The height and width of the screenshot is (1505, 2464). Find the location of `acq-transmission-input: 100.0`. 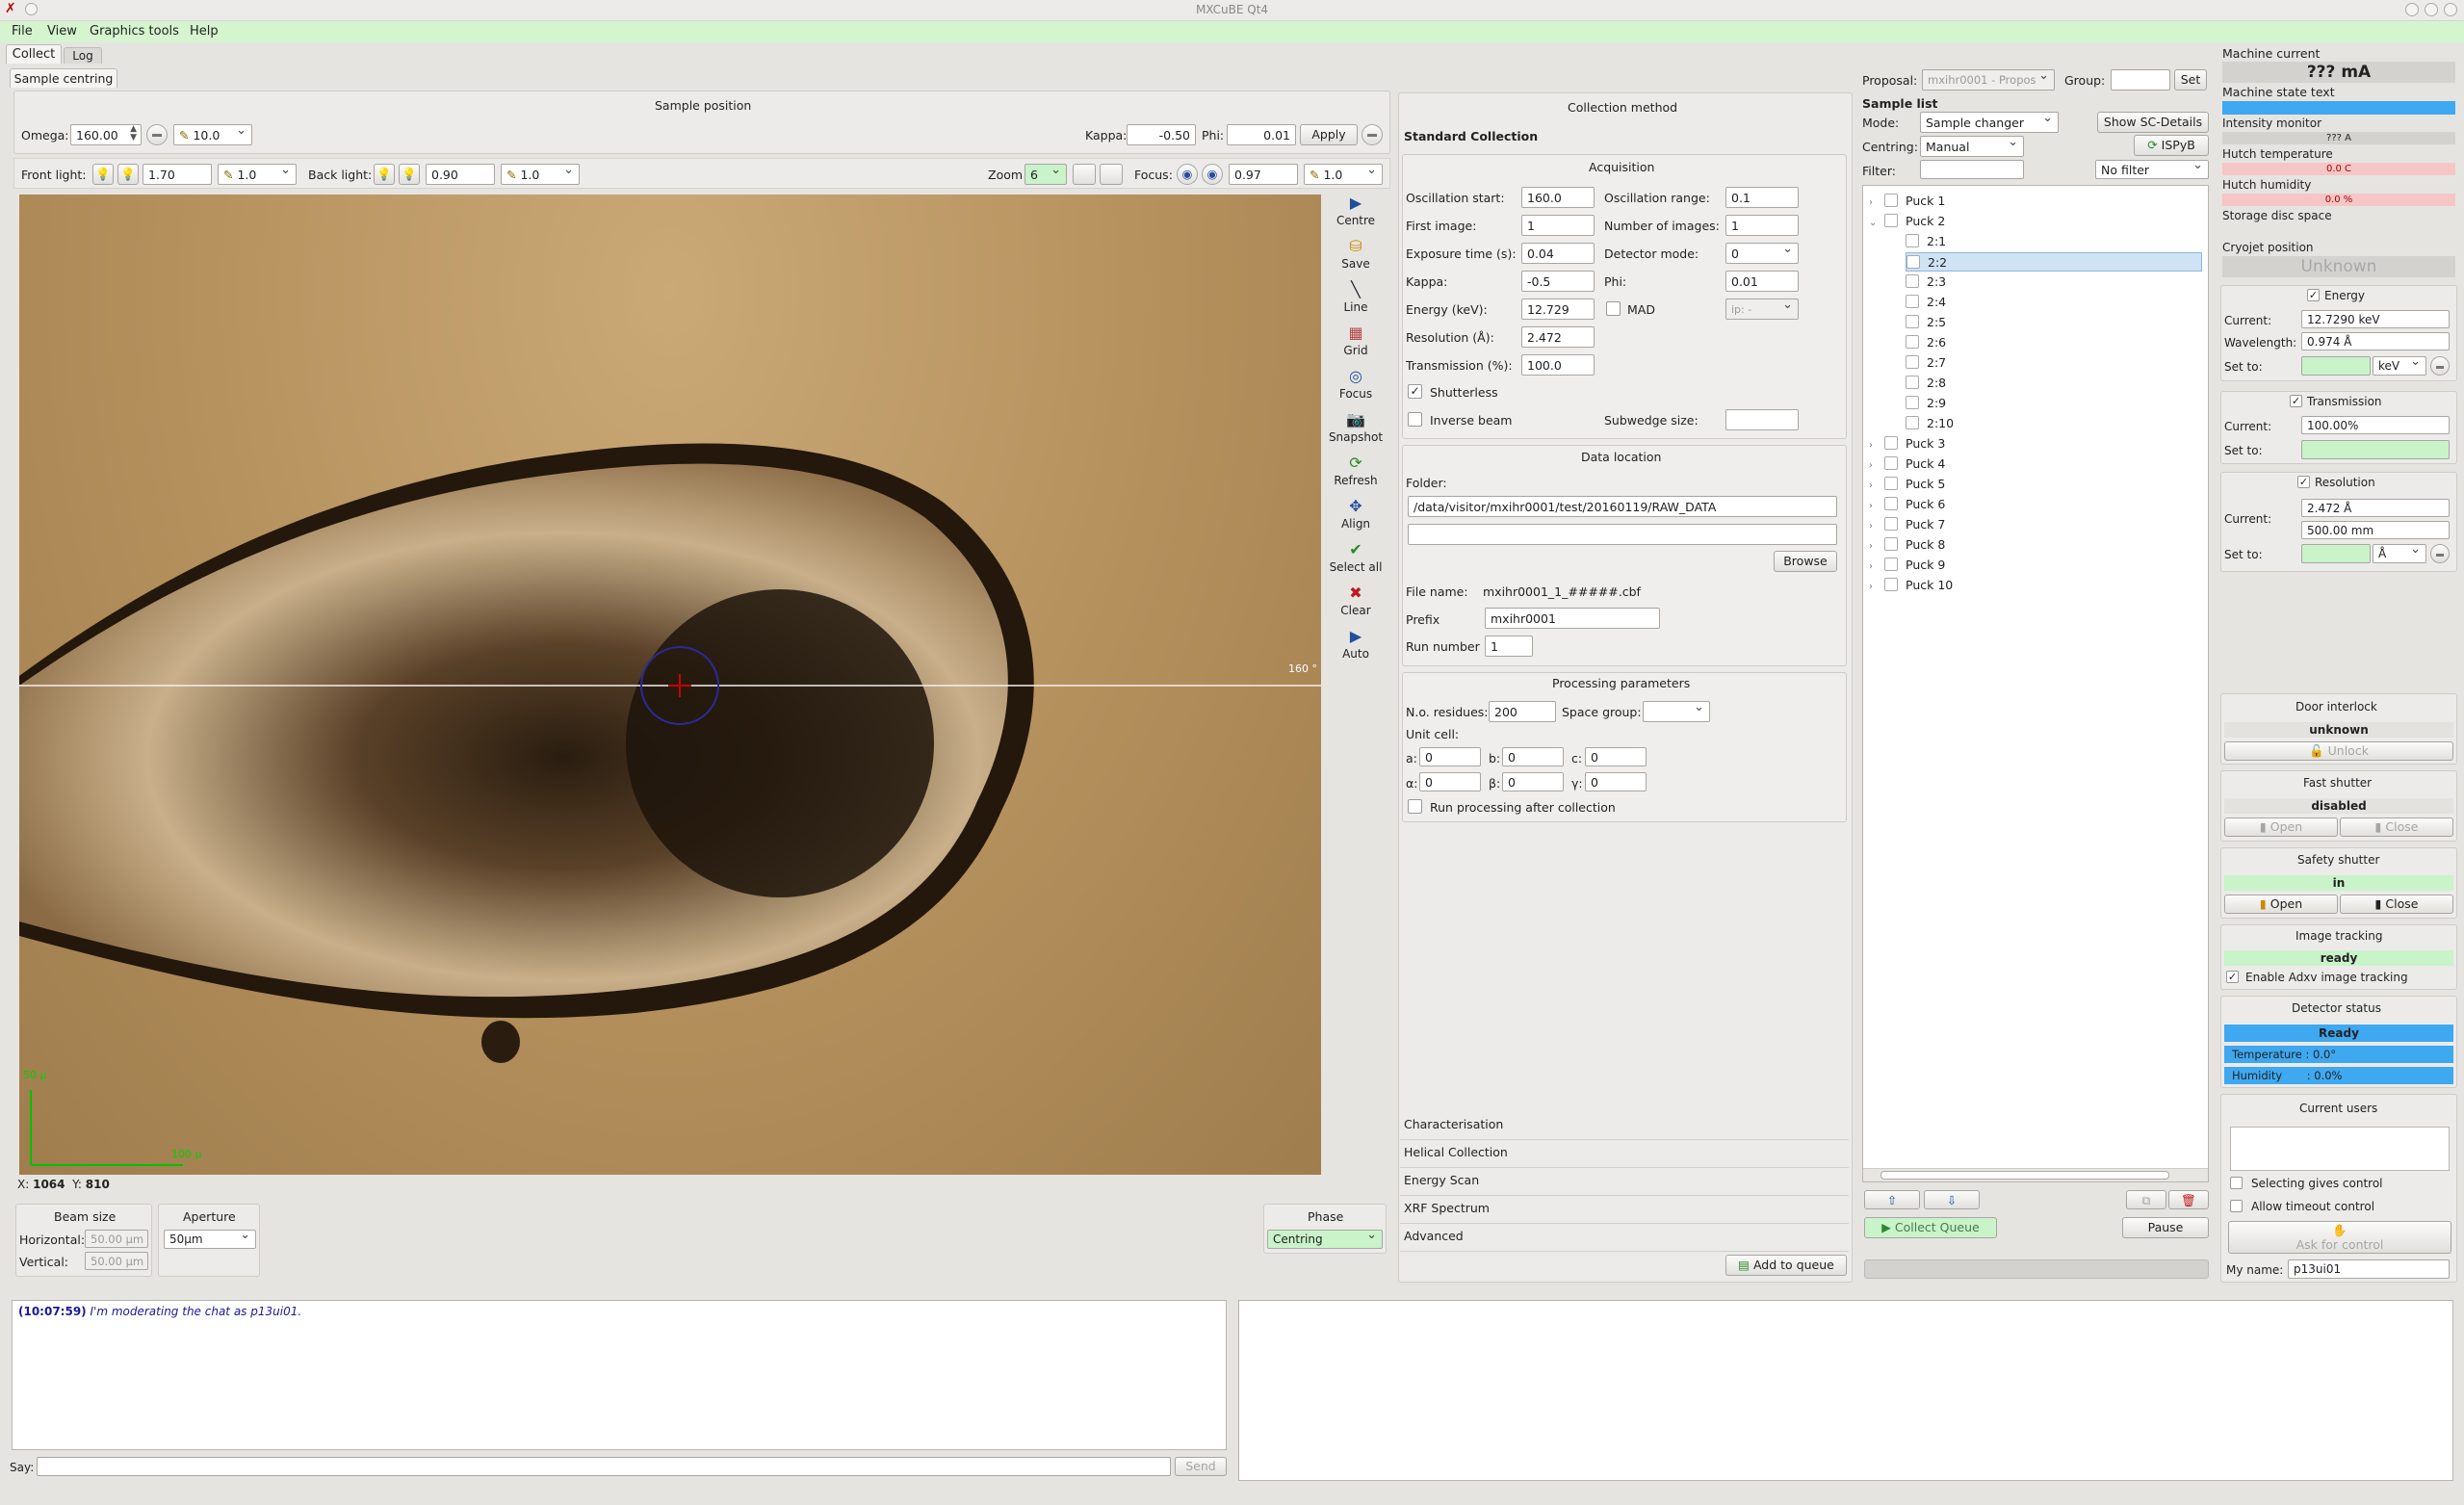

acq-transmission-input: 100.0 is located at coordinates (1558, 365).